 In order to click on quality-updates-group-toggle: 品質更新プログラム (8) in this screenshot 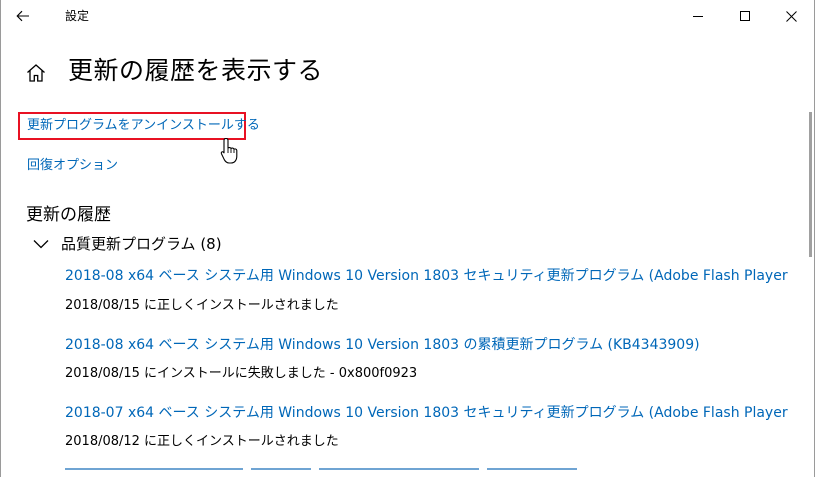, I will do `click(127, 244)`.